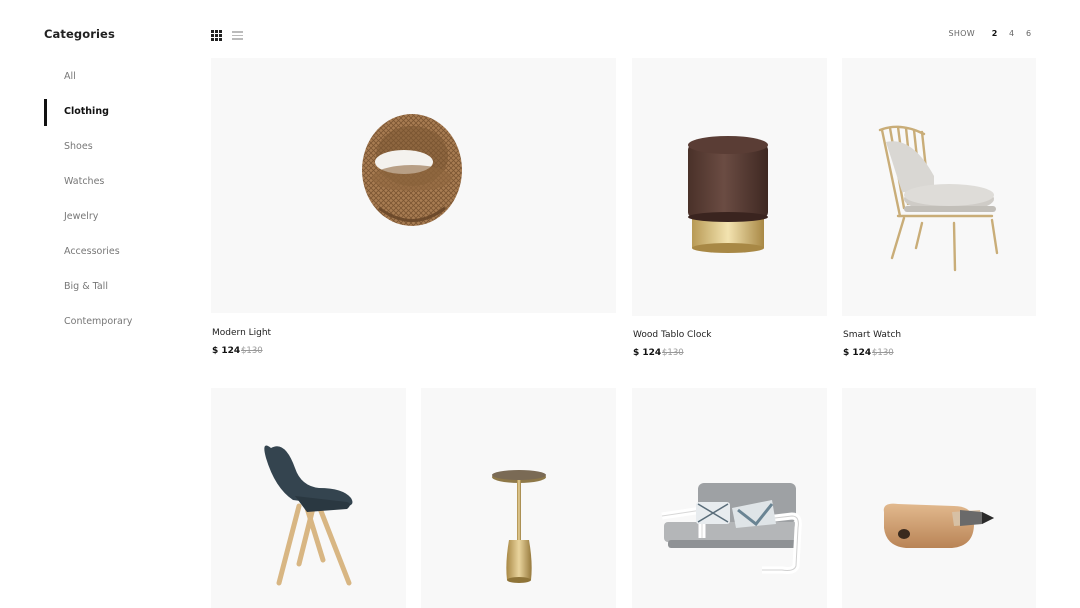 The height and width of the screenshot is (608, 1080). What do you see at coordinates (119, 226) in the screenshot?
I see `category-item-jewelry: Jewelry` at bounding box center [119, 226].